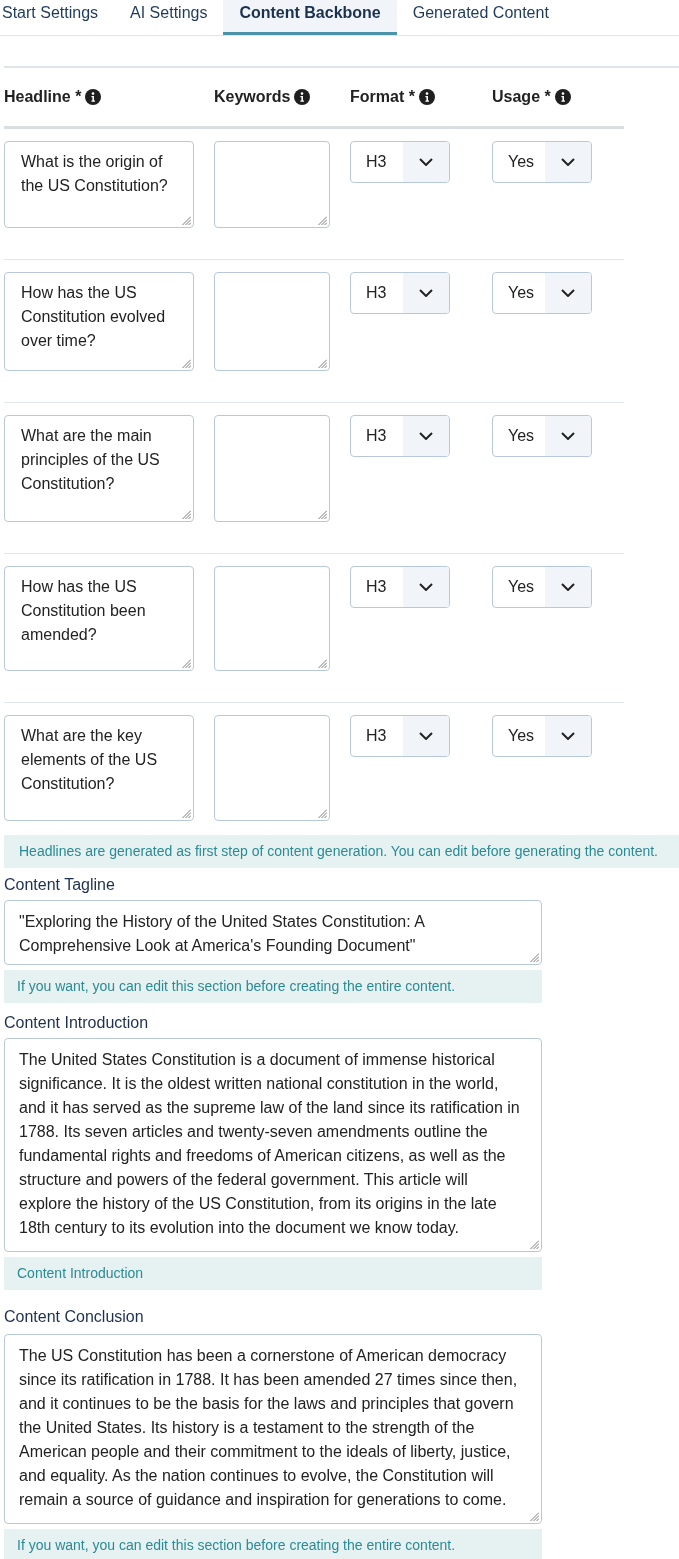  I want to click on column-header: Format *, so click(382, 97).